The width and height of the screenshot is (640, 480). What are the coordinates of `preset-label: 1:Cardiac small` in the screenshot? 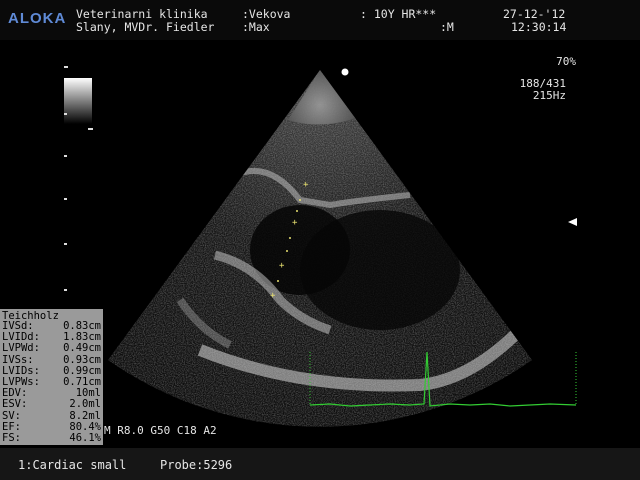 It's located at (72, 465).